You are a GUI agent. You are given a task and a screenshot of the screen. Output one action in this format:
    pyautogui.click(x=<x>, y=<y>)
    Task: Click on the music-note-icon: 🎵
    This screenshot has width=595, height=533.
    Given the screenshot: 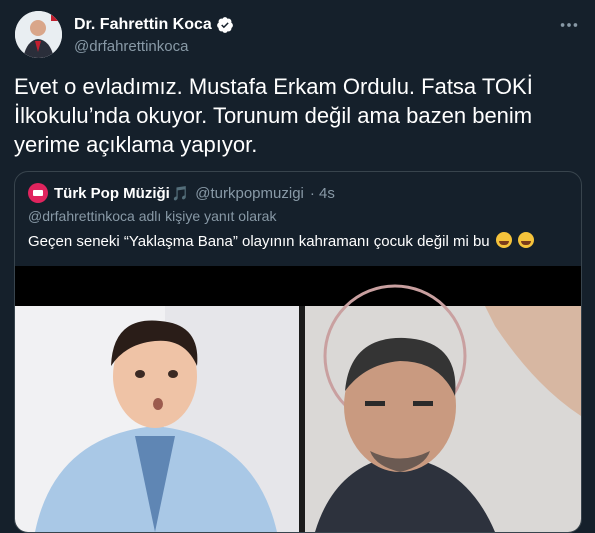 What is the action you would take?
    pyautogui.click(x=180, y=192)
    